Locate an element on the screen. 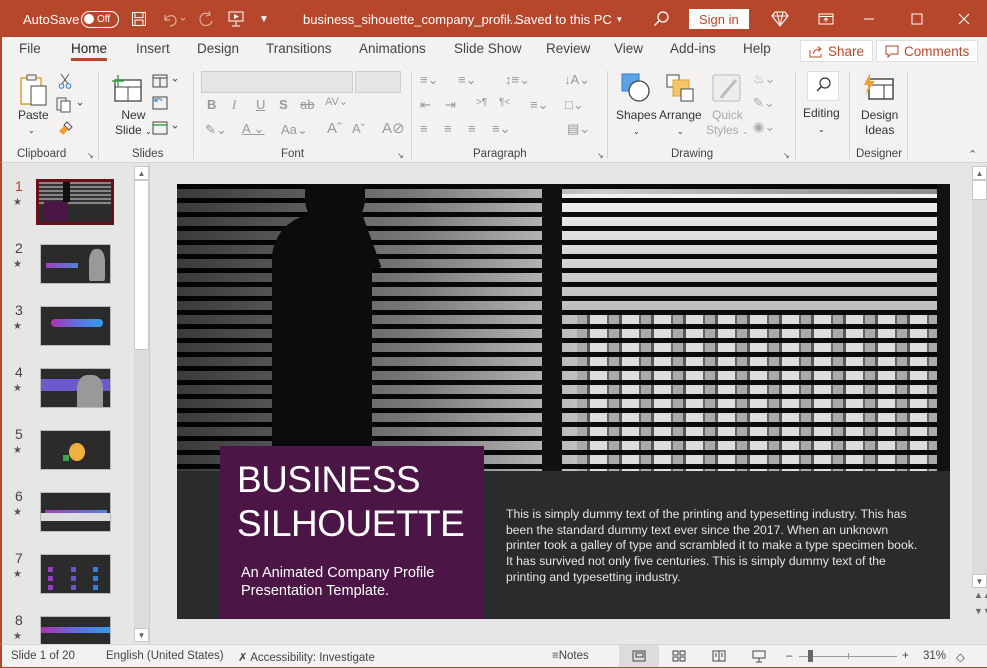 Image resolution: width=987 pixels, height=668 pixels. previous-slide-icon: ▲▲ is located at coordinates (980, 595).